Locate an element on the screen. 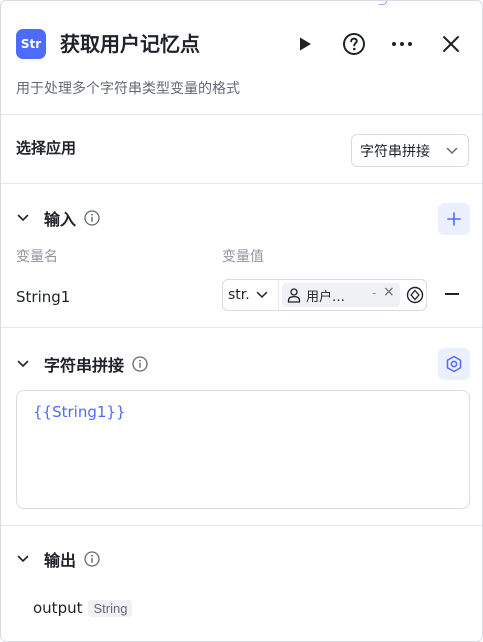 The height and width of the screenshot is (642, 483). input-section-title: 输入 is located at coordinates (60, 219).